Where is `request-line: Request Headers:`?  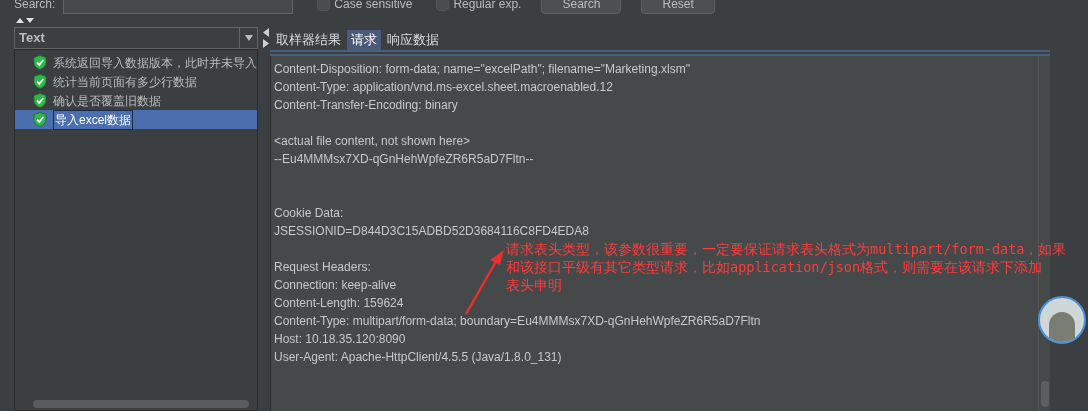
request-line: Request Headers: is located at coordinates (322, 267).